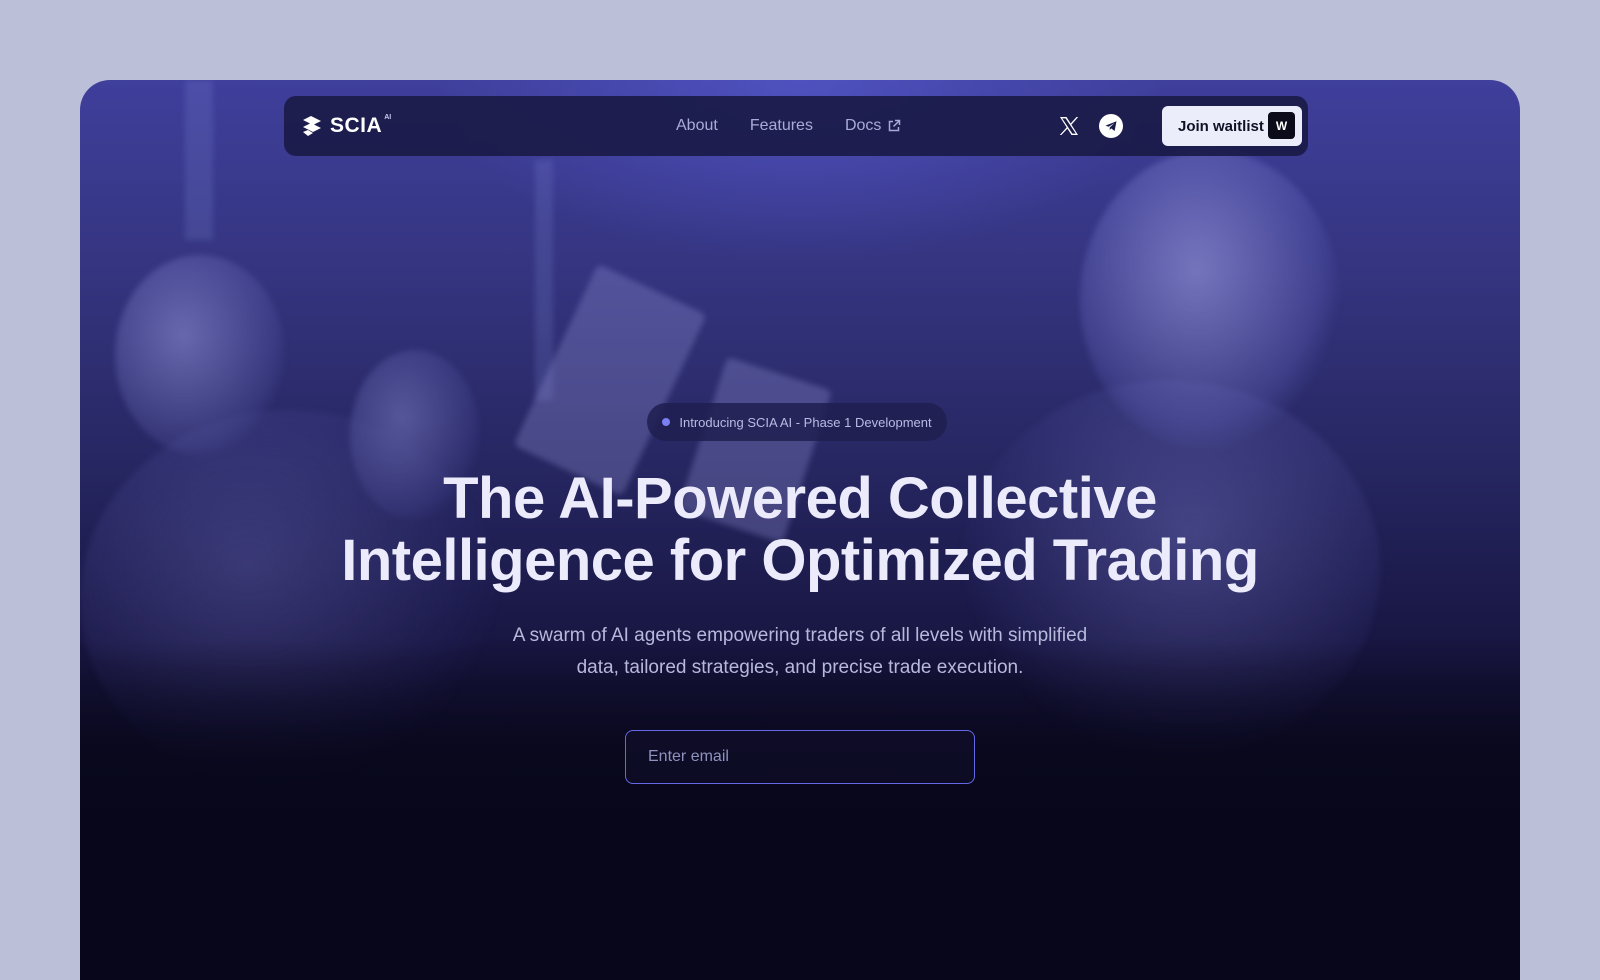  What do you see at coordinates (697, 126) in the screenshot?
I see `nav-link-about: About` at bounding box center [697, 126].